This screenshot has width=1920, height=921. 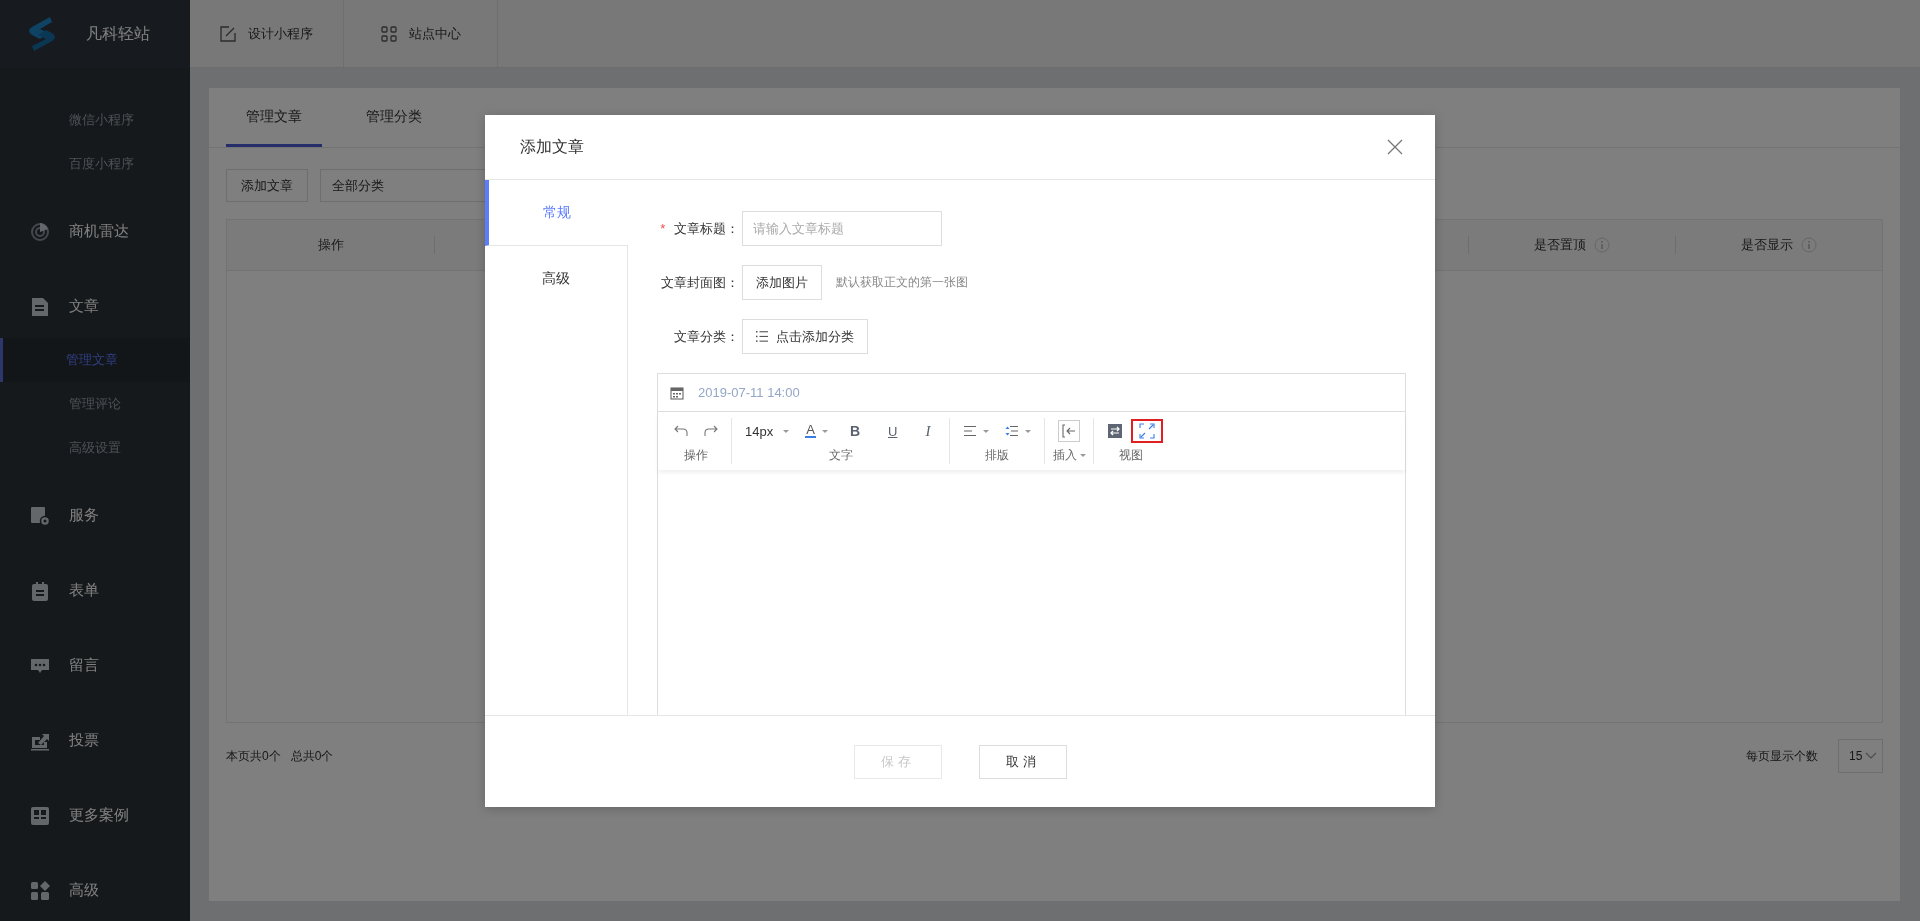 I want to click on sidebar-item: 更多案例, so click(x=95, y=815).